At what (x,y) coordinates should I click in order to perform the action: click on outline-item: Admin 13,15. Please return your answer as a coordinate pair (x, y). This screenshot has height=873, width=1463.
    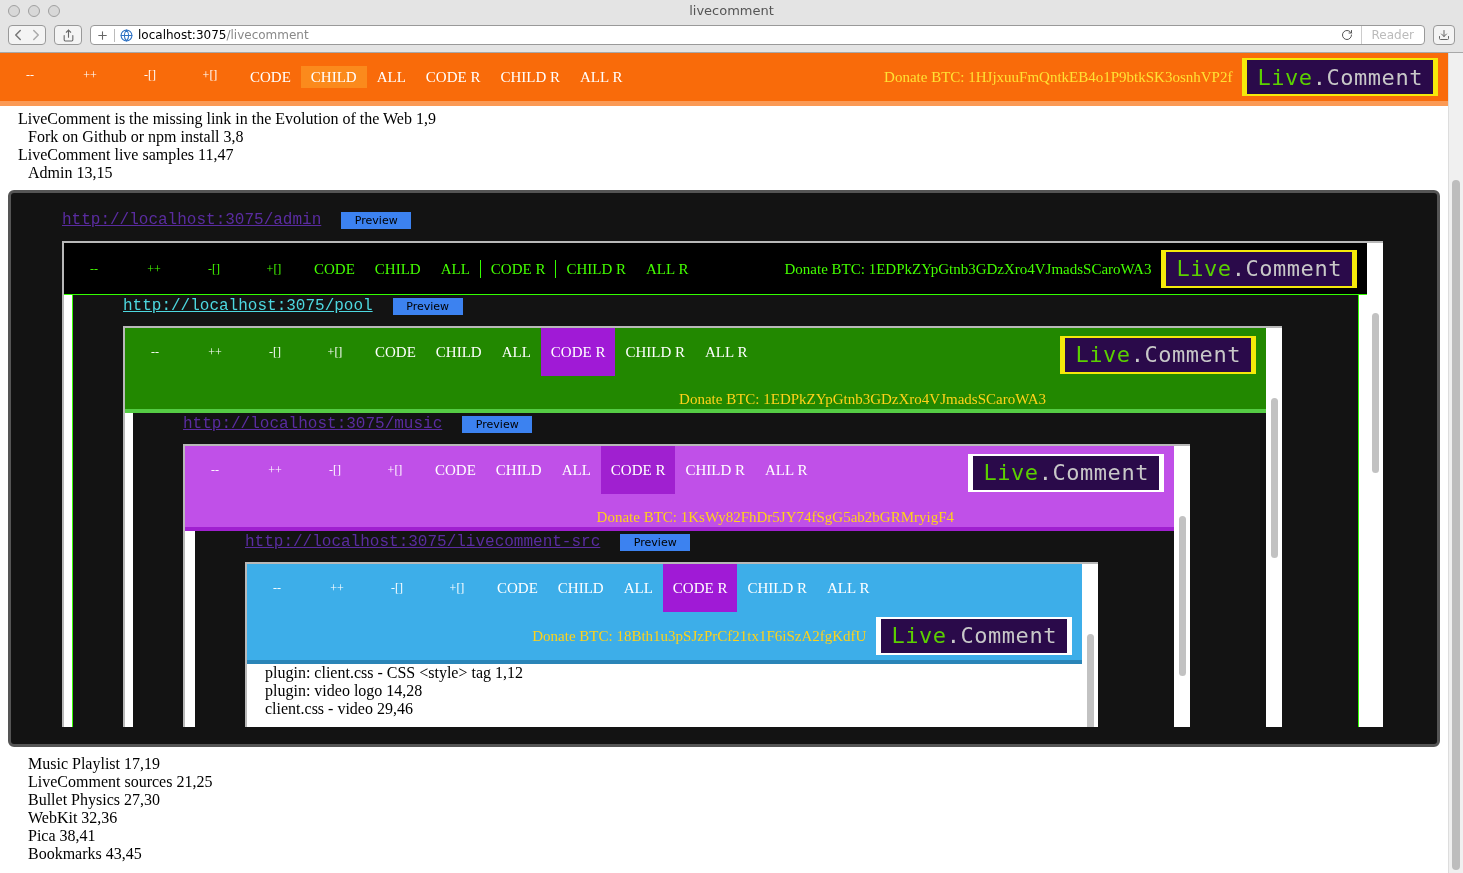
    Looking at the image, I should click on (71, 173).